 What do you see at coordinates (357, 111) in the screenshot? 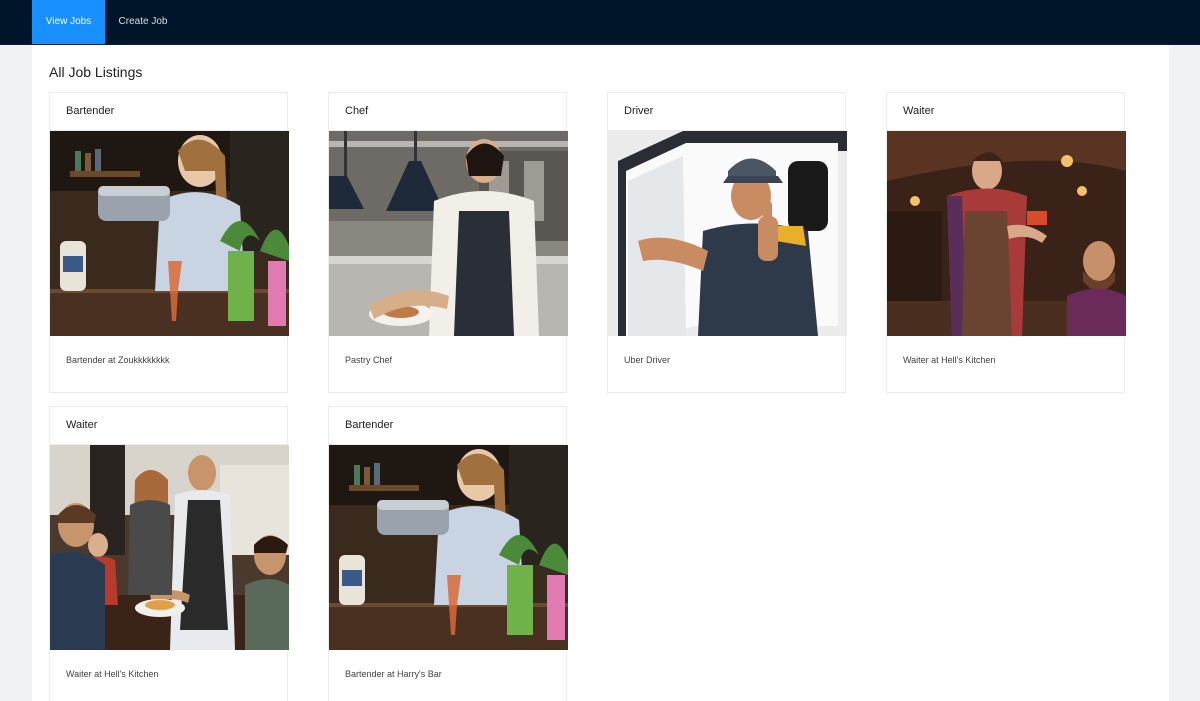
I see `job-card-title: Chef` at bounding box center [357, 111].